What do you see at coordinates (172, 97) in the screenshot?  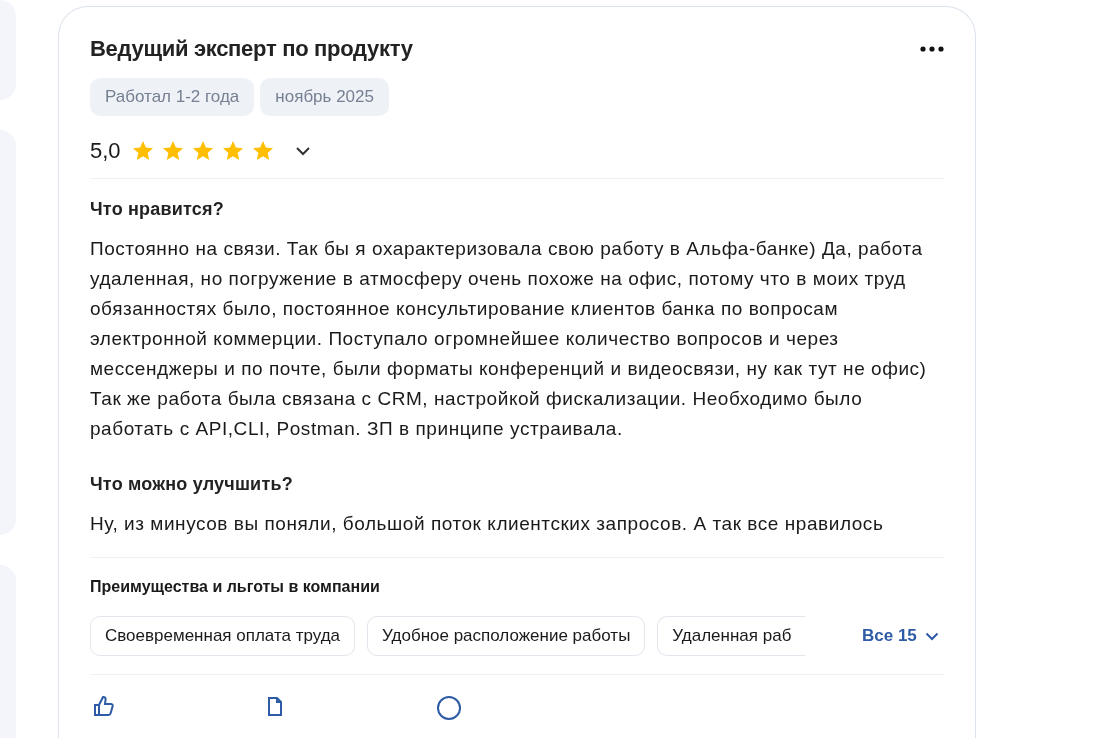 I see `tag: Работал 1-2 года` at bounding box center [172, 97].